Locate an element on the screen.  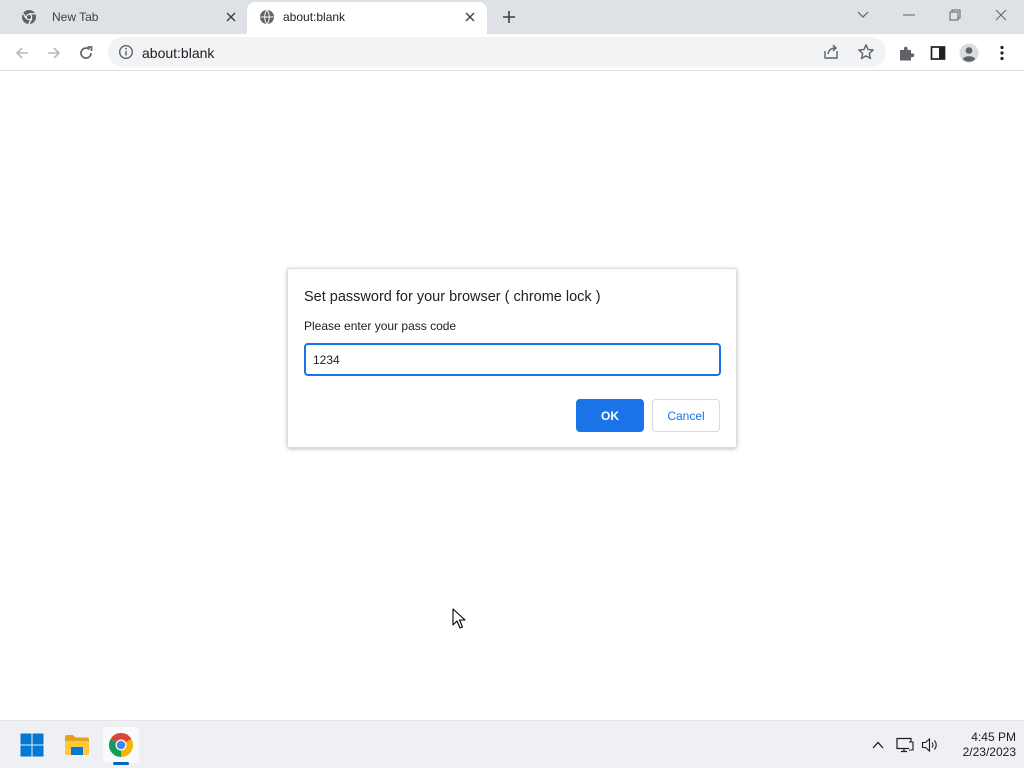
extensions-button is located at coordinates (906, 53).